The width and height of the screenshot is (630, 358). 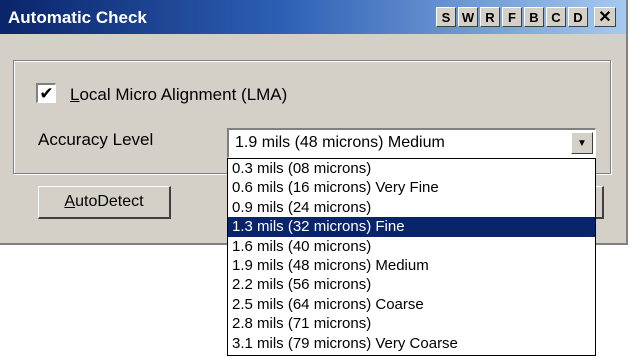 I want to click on dropdown-option: 1.6 mils (40 microns), so click(x=411, y=246).